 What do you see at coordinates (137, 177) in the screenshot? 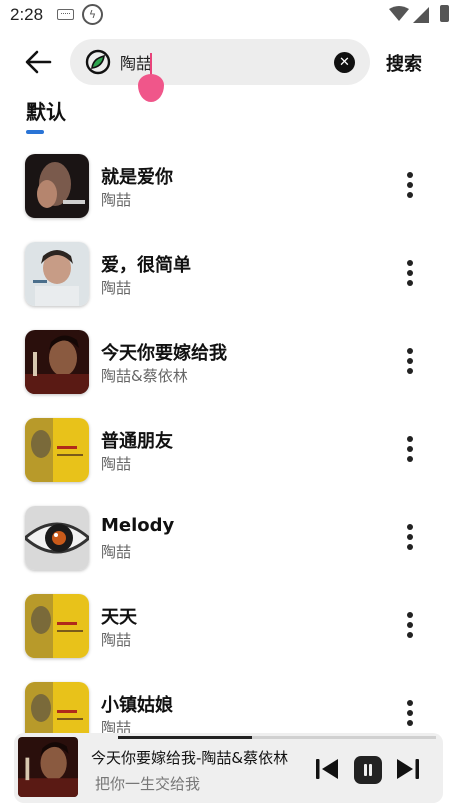
I see `song-title: 就是爱你` at bounding box center [137, 177].